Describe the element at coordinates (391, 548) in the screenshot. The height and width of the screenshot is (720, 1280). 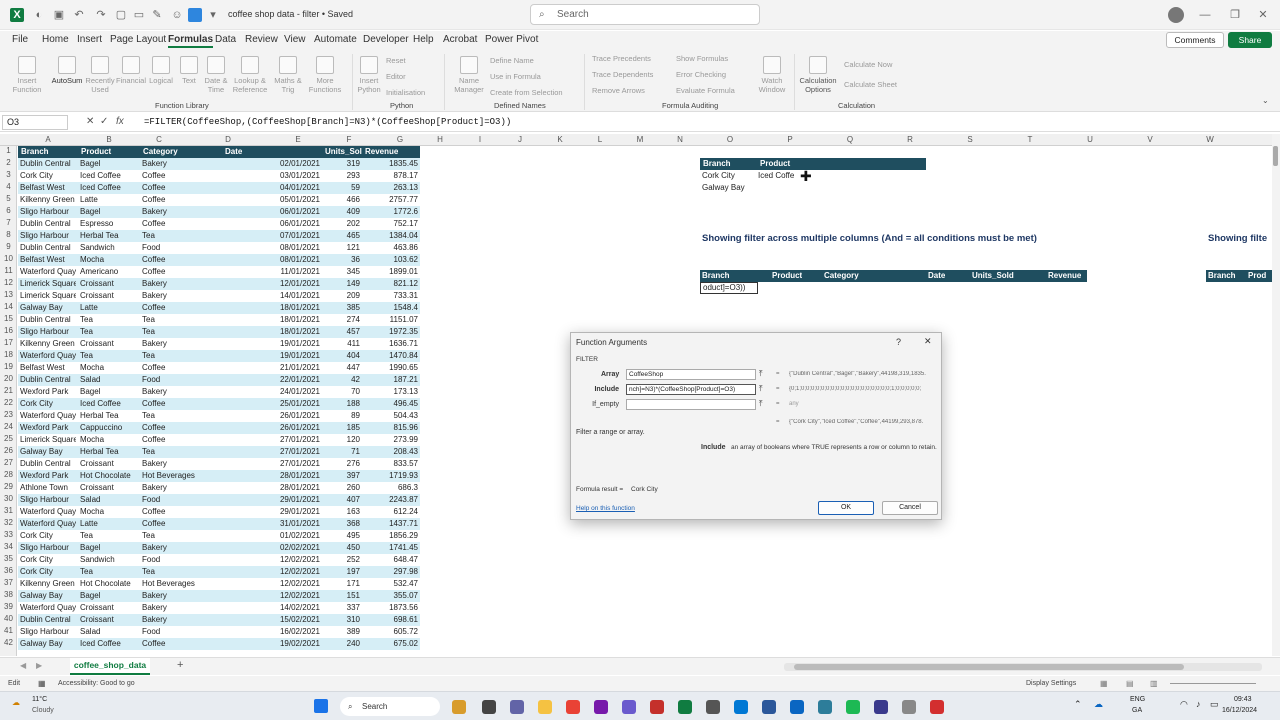
I see `table-cell: 1741.45` at that location.